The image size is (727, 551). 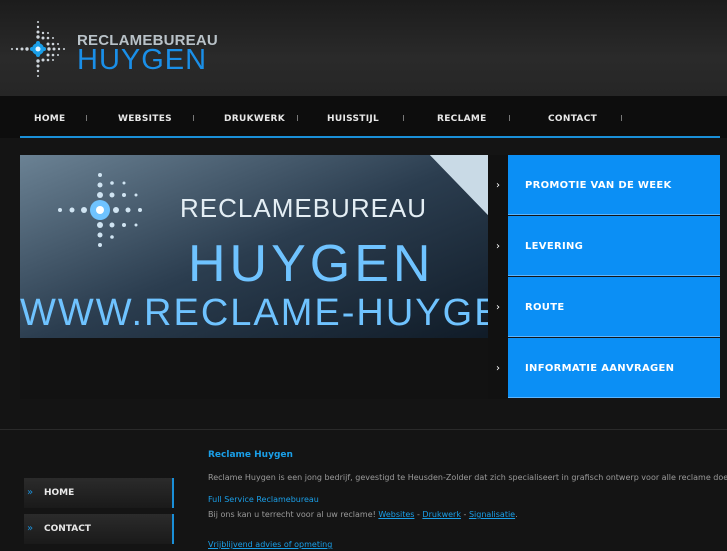 What do you see at coordinates (303, 208) in the screenshot?
I see `hero-text-line1: RECLAMEBUREAU` at bounding box center [303, 208].